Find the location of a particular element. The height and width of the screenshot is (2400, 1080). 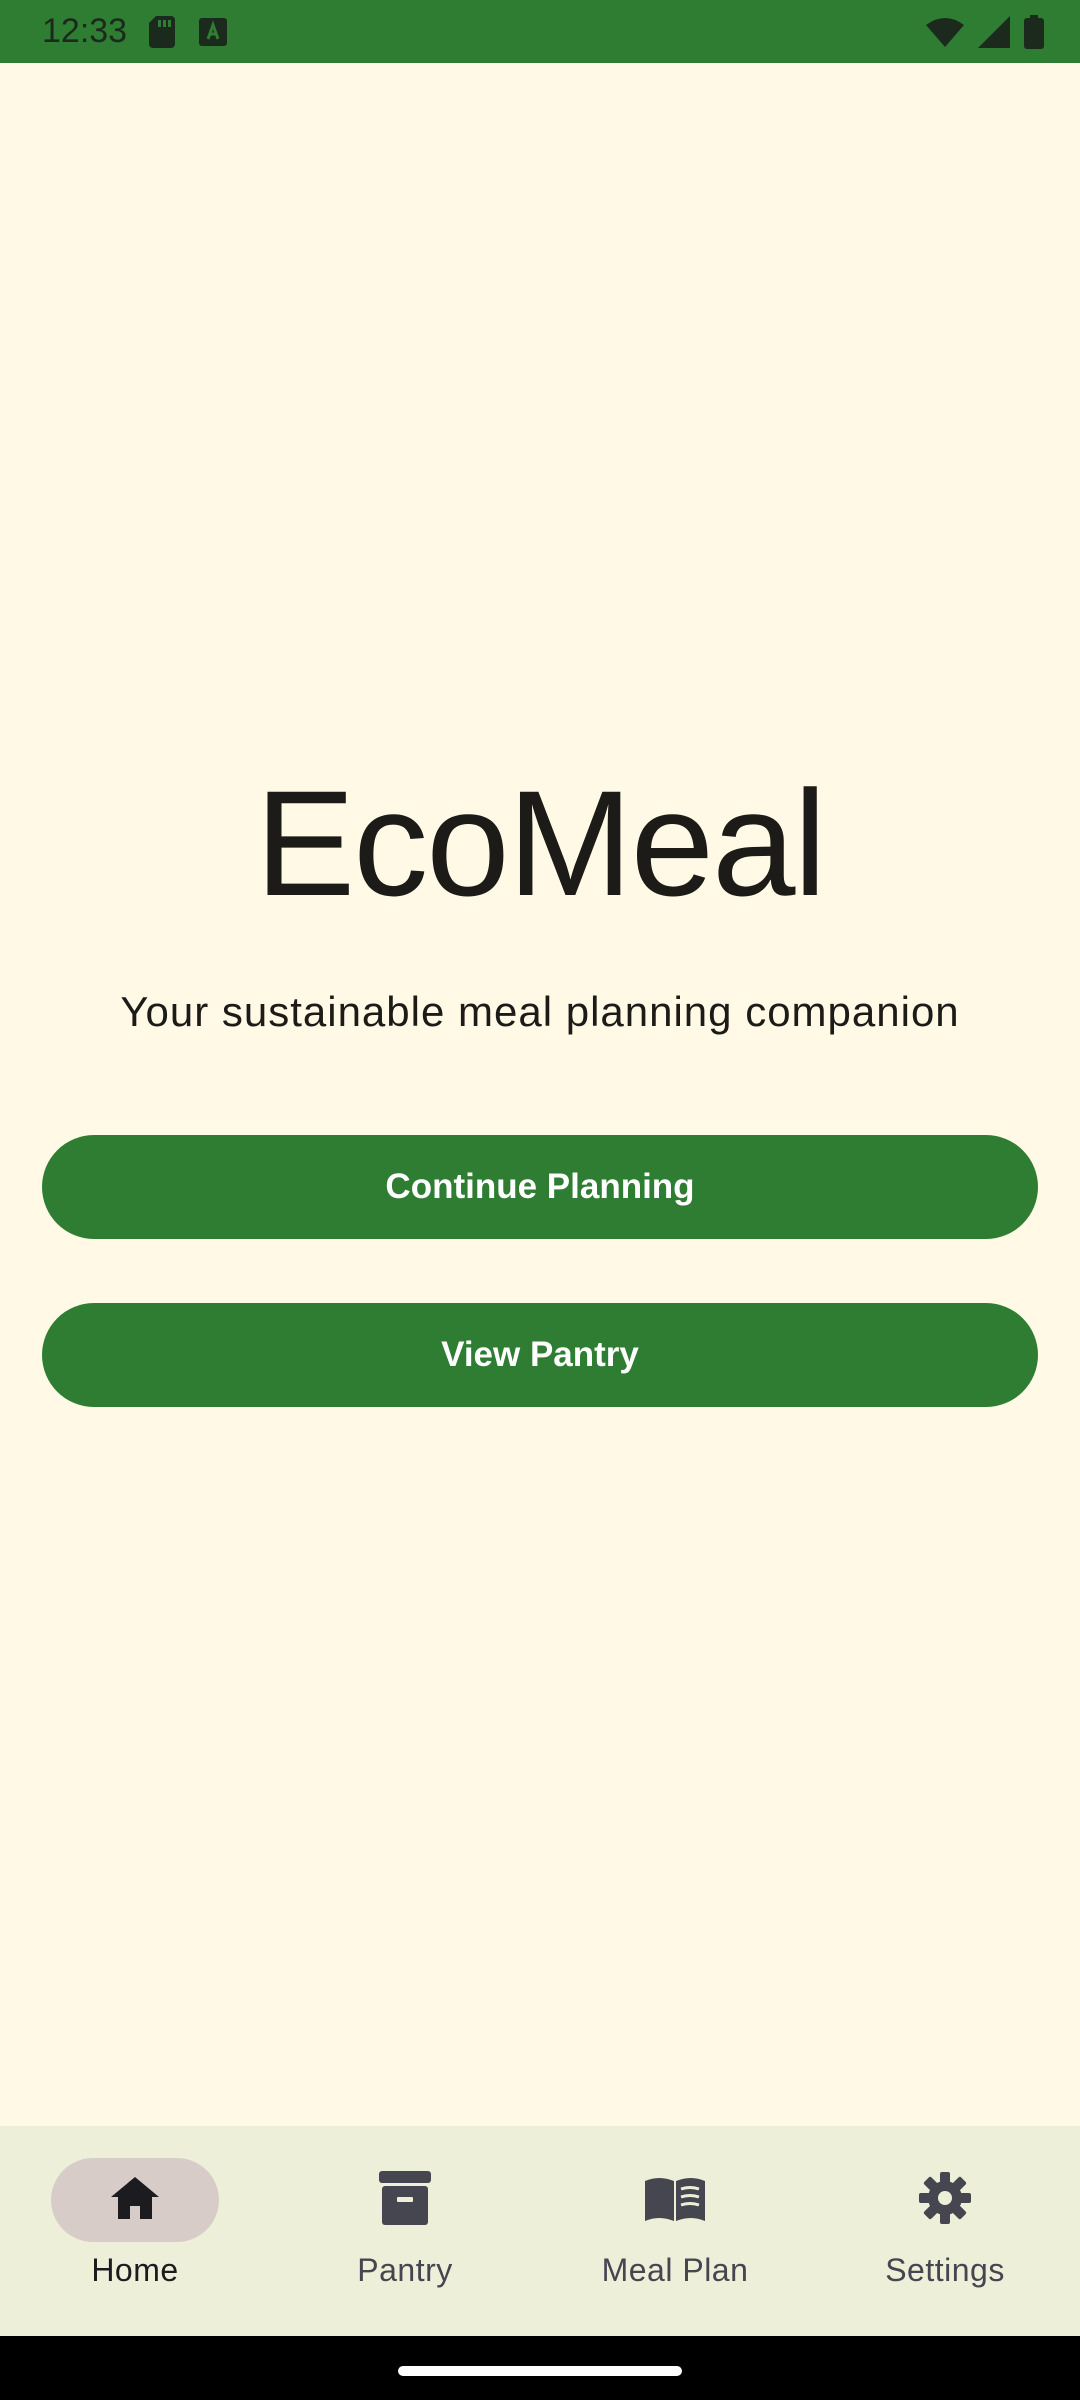

nav-item-pantry: Pantry is located at coordinates (405, 2231).